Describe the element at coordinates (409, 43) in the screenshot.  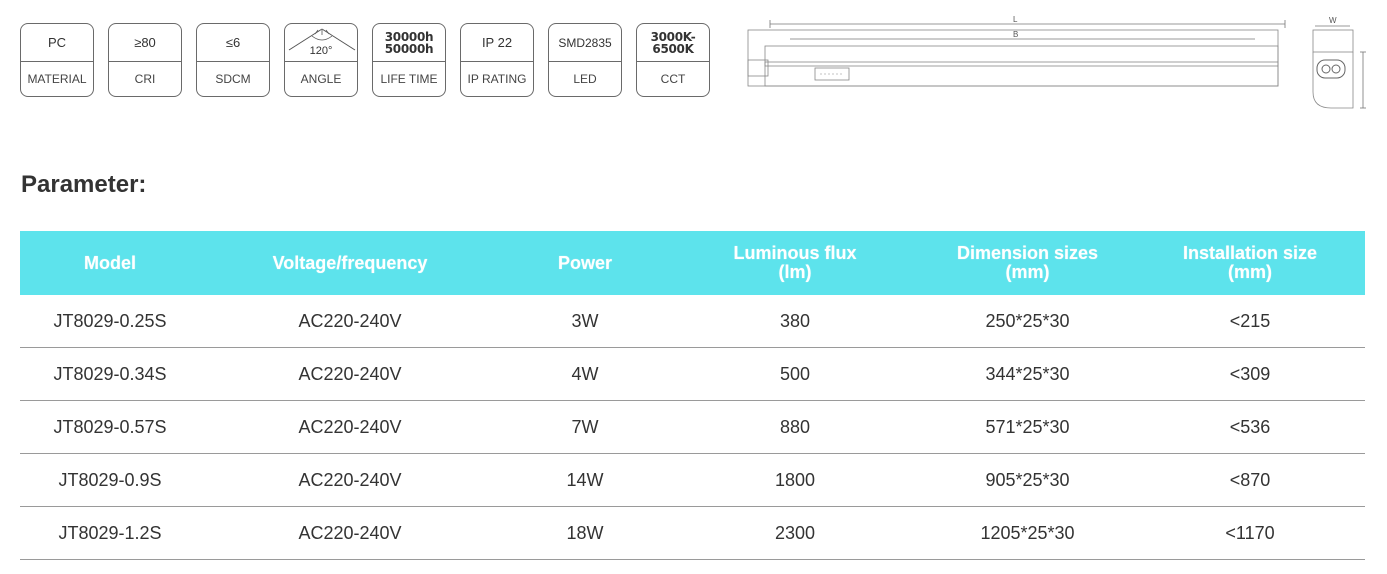
I see `badge-lifetime-value: 30000h 50000h` at that location.